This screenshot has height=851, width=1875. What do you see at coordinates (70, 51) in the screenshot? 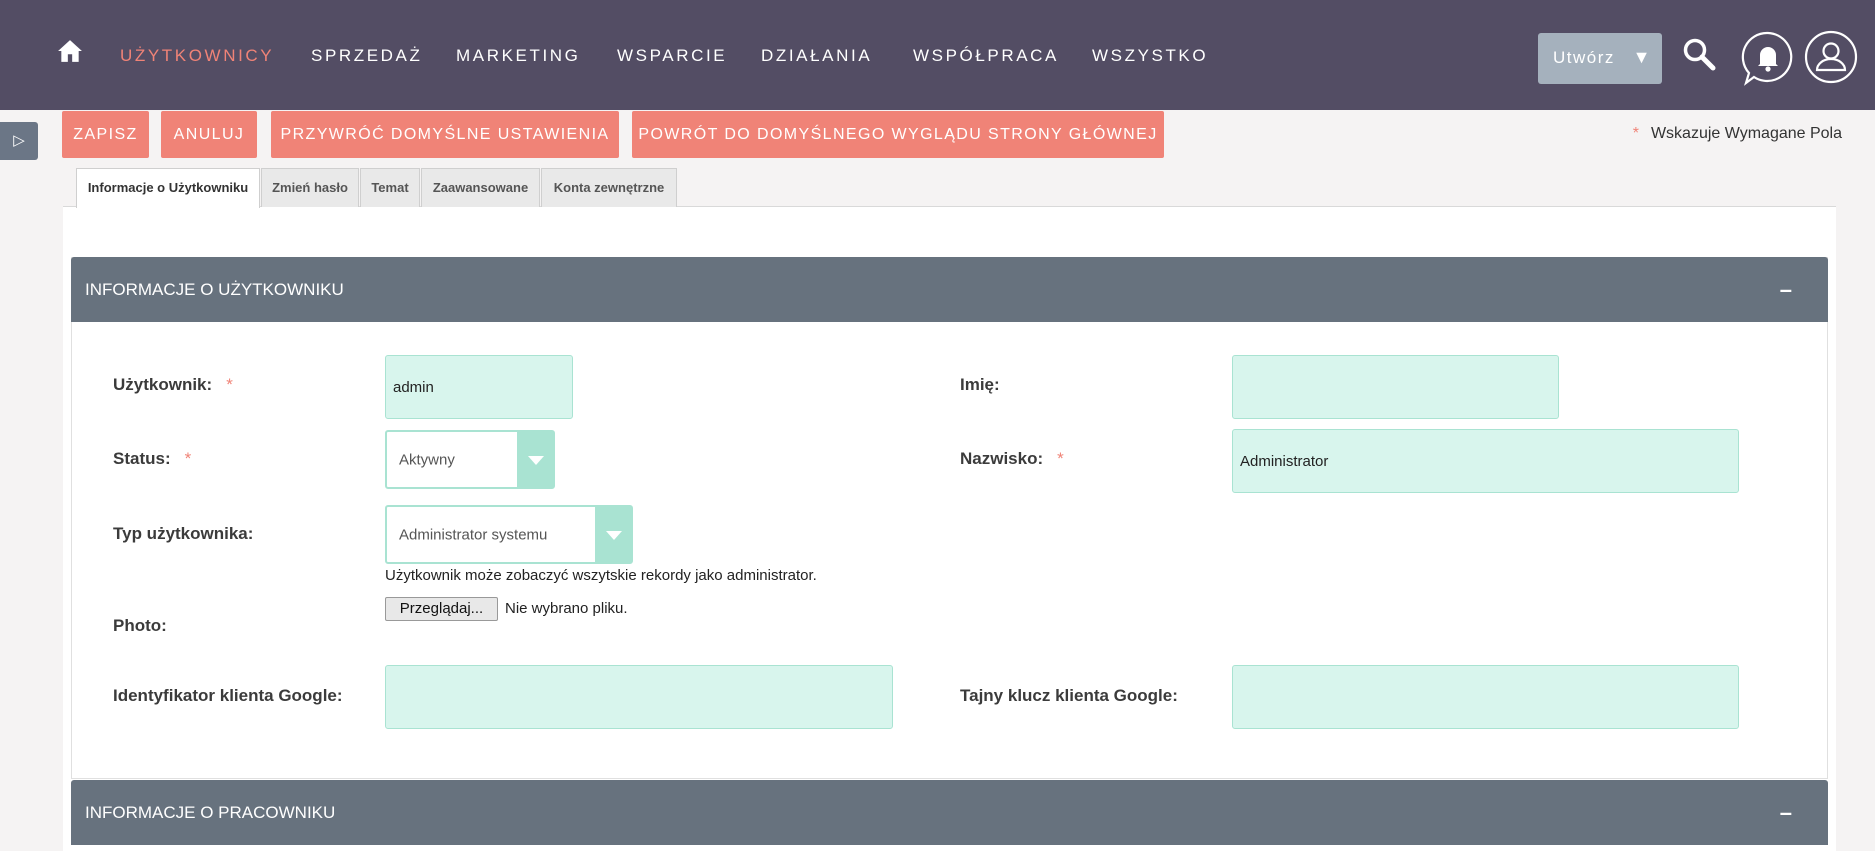
I see `home-icon` at bounding box center [70, 51].